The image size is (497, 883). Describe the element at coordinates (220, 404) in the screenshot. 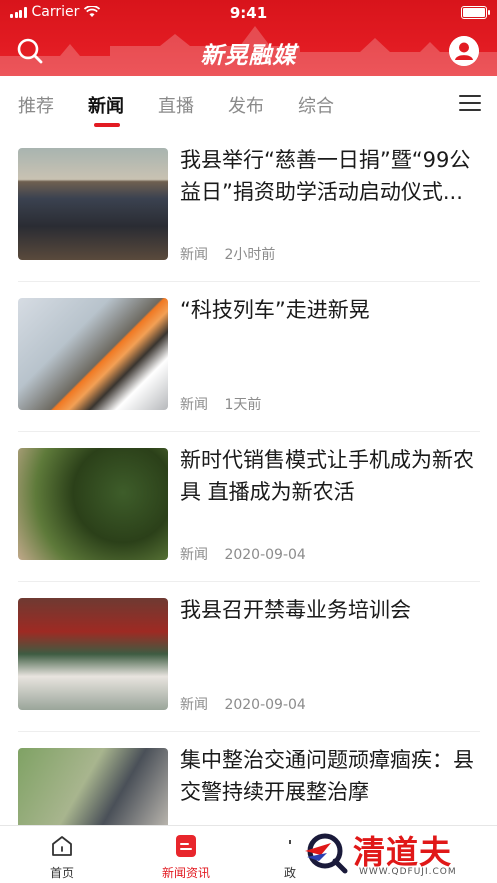

I see `news-meta: 新闻 1天前` at that location.